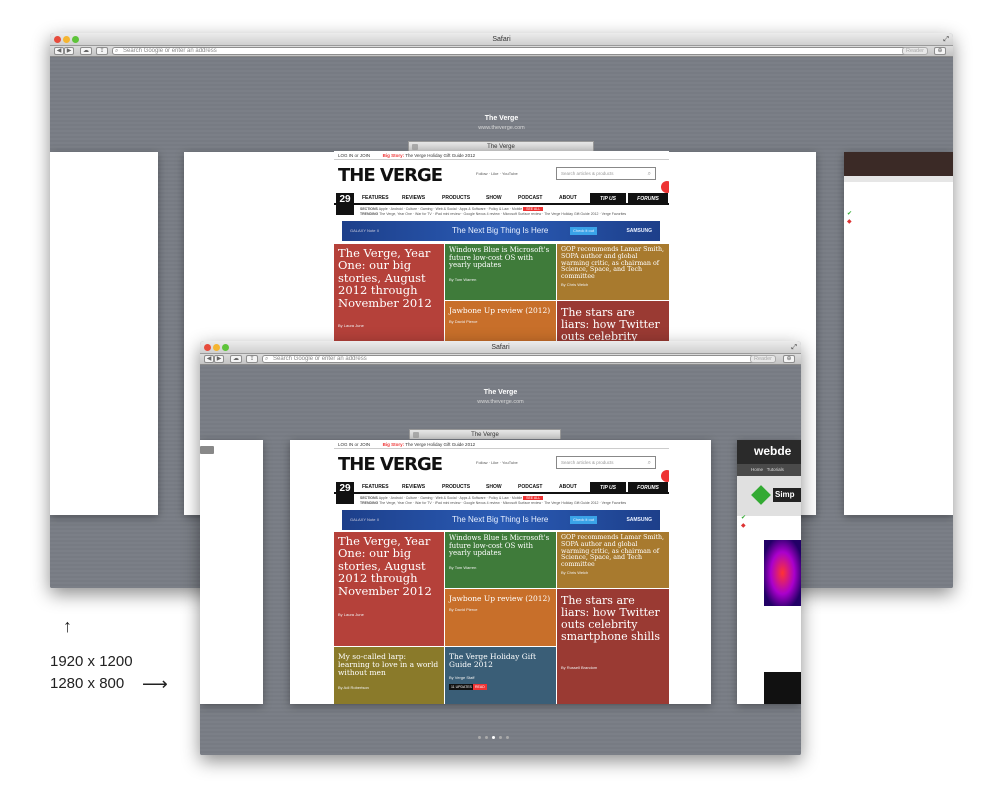 This screenshot has width=1000, height=800. Describe the element at coordinates (393, 155) in the screenshot. I see `big-story-label: Big Story:` at that location.